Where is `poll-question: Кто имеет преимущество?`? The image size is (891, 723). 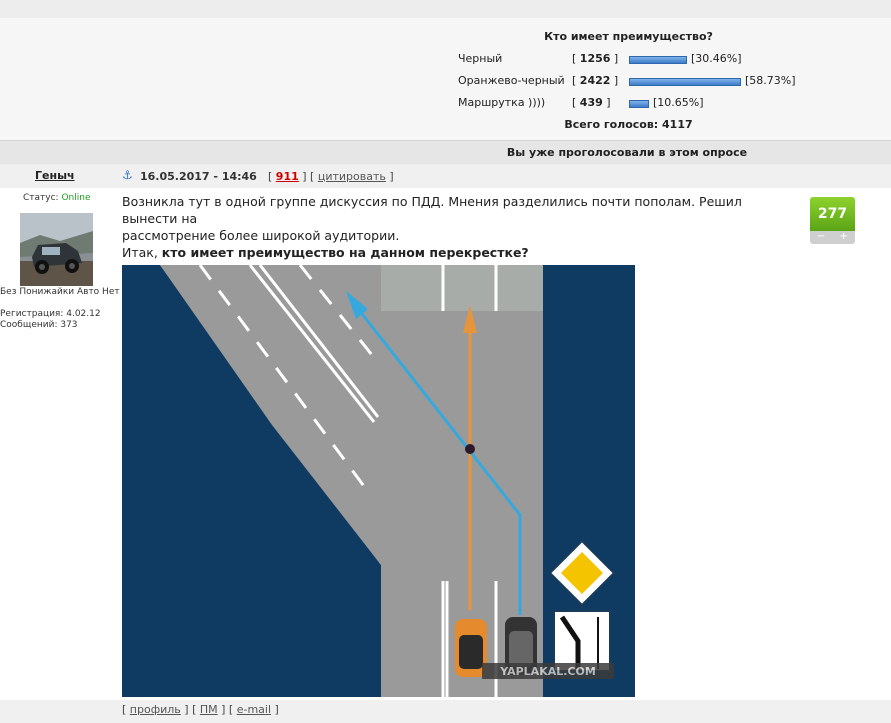
poll-question: Кто имеет преимущество? is located at coordinates (628, 36).